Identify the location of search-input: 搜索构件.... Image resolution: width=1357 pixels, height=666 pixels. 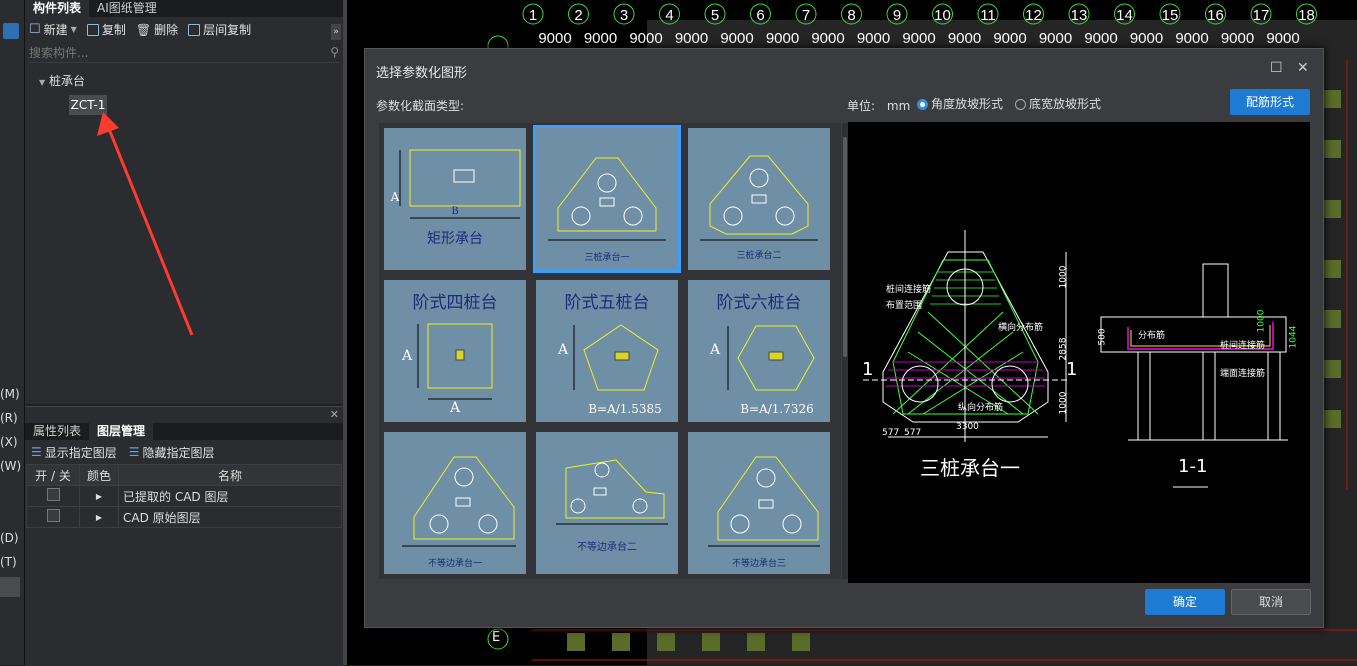
(58, 52).